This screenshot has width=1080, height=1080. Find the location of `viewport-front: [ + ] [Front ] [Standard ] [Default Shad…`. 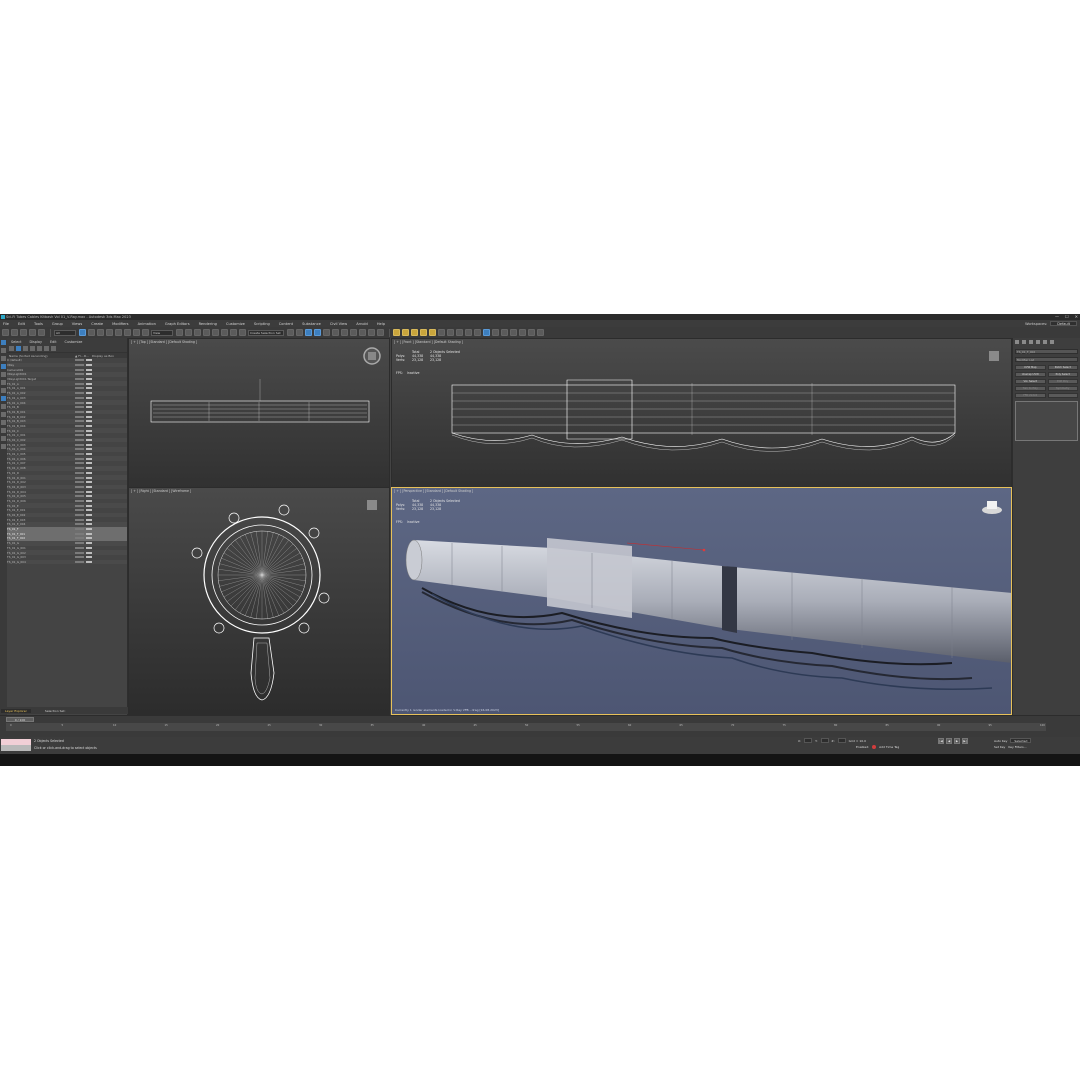

viewport-front: [ + ] [Front ] [Standard ] [Default Shad… is located at coordinates (701, 419).